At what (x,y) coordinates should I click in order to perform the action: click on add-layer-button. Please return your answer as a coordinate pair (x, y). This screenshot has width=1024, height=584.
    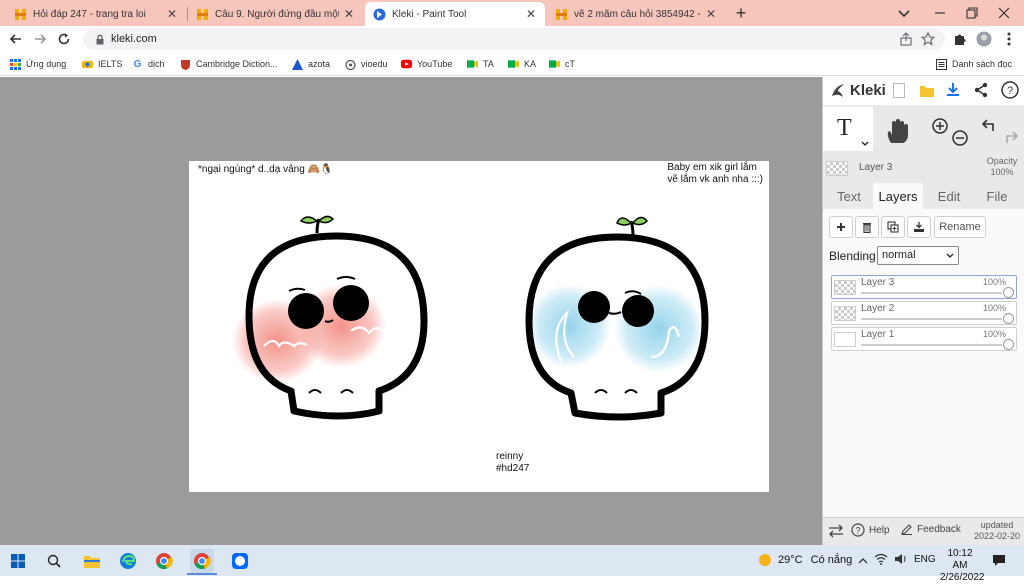
    Looking at the image, I should click on (841, 227).